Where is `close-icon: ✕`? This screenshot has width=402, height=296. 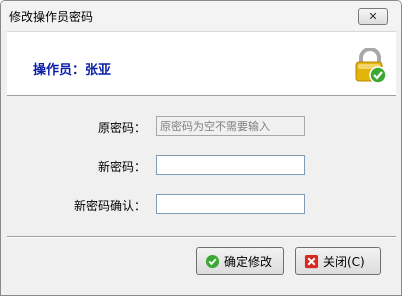
close-icon: ✕ is located at coordinates (373, 16).